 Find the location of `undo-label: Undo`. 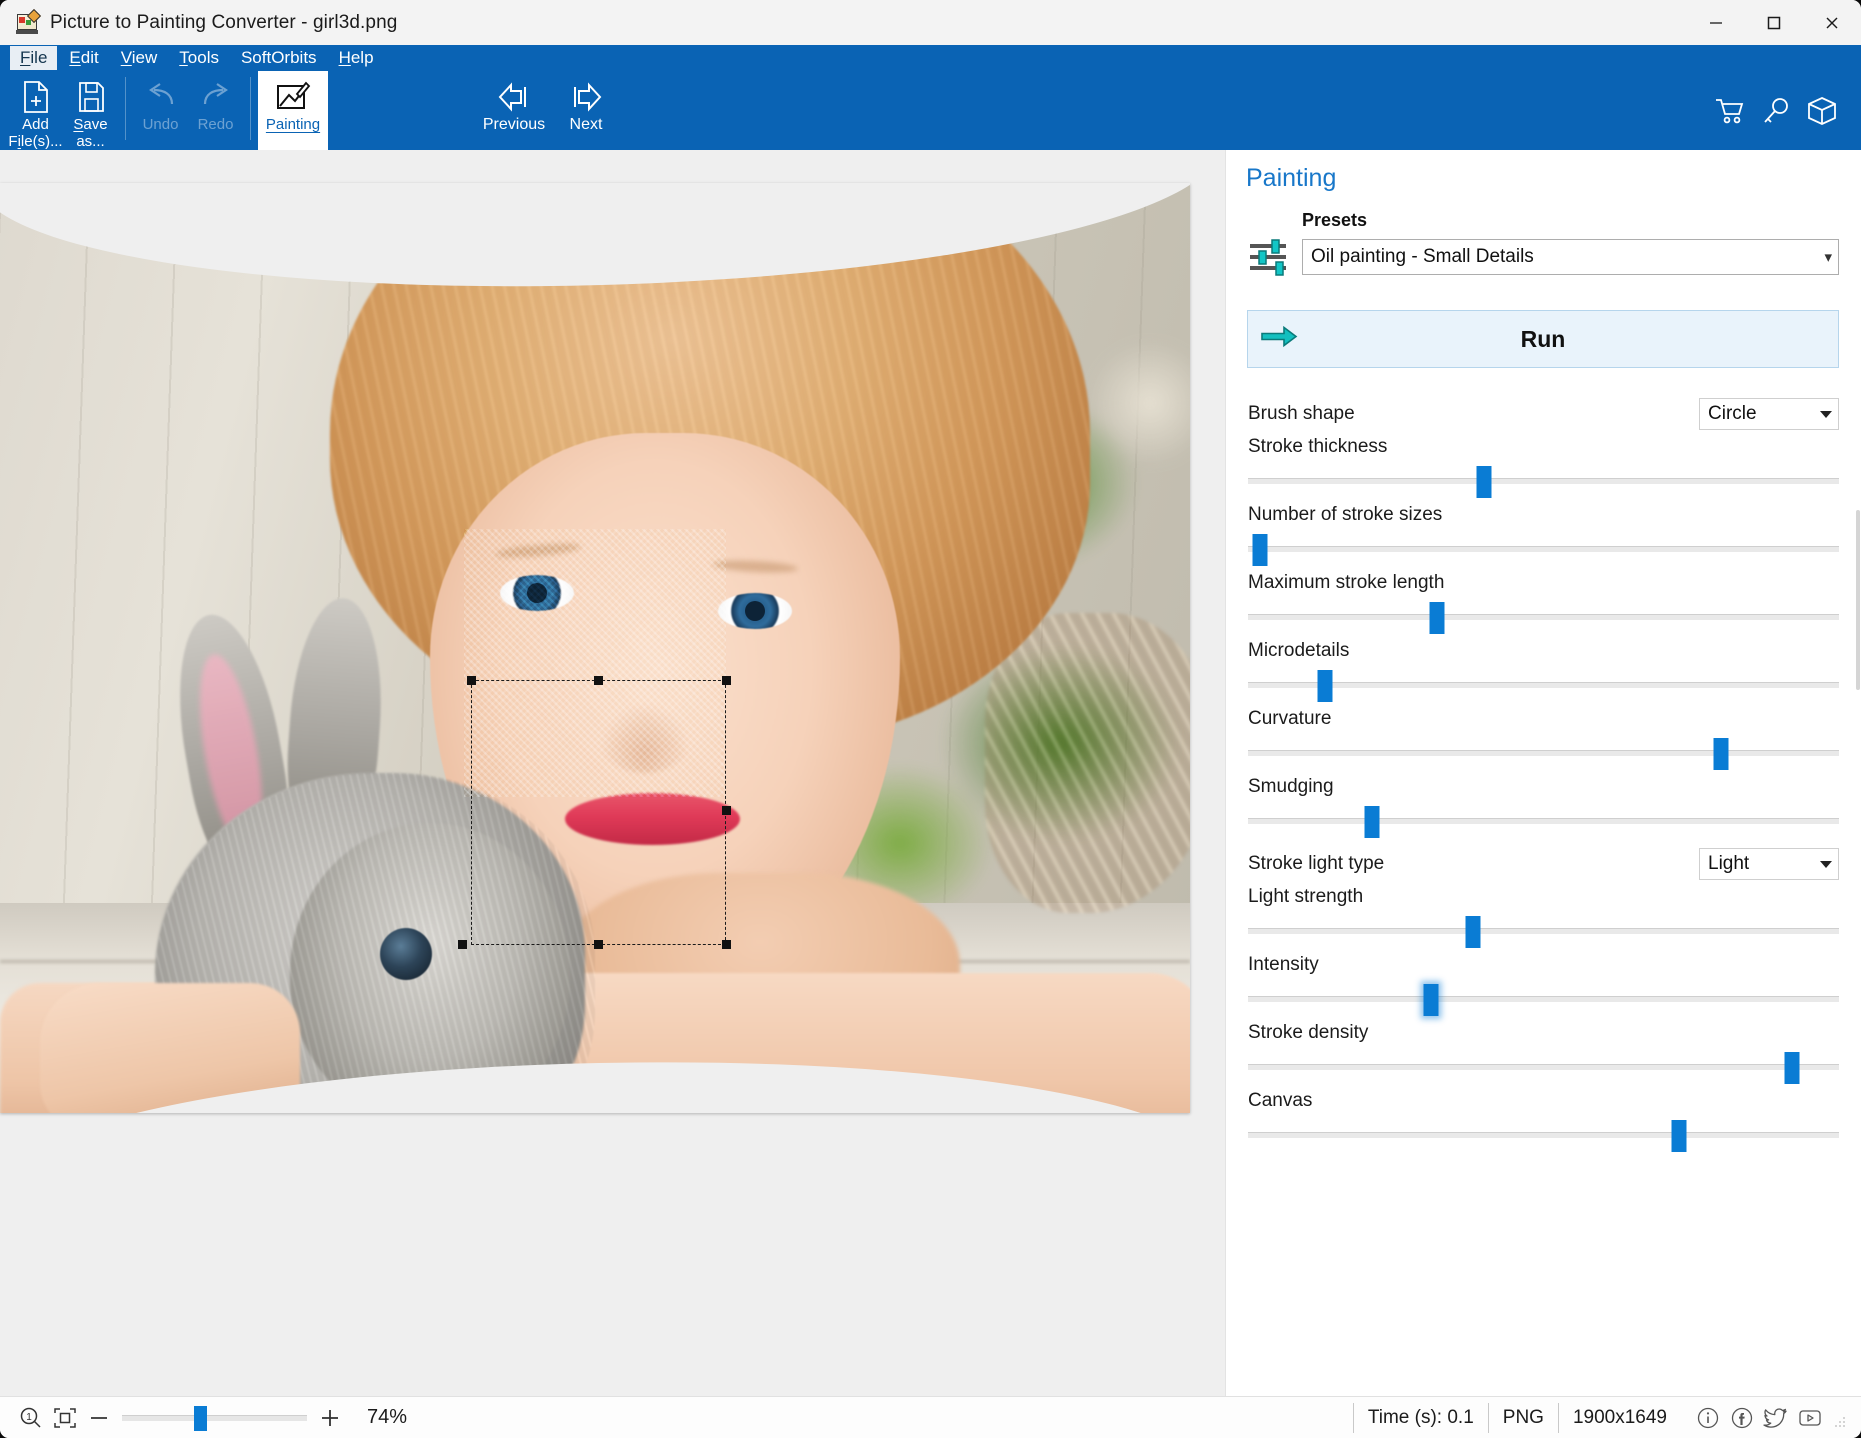

undo-label: Undo is located at coordinates (160, 124).